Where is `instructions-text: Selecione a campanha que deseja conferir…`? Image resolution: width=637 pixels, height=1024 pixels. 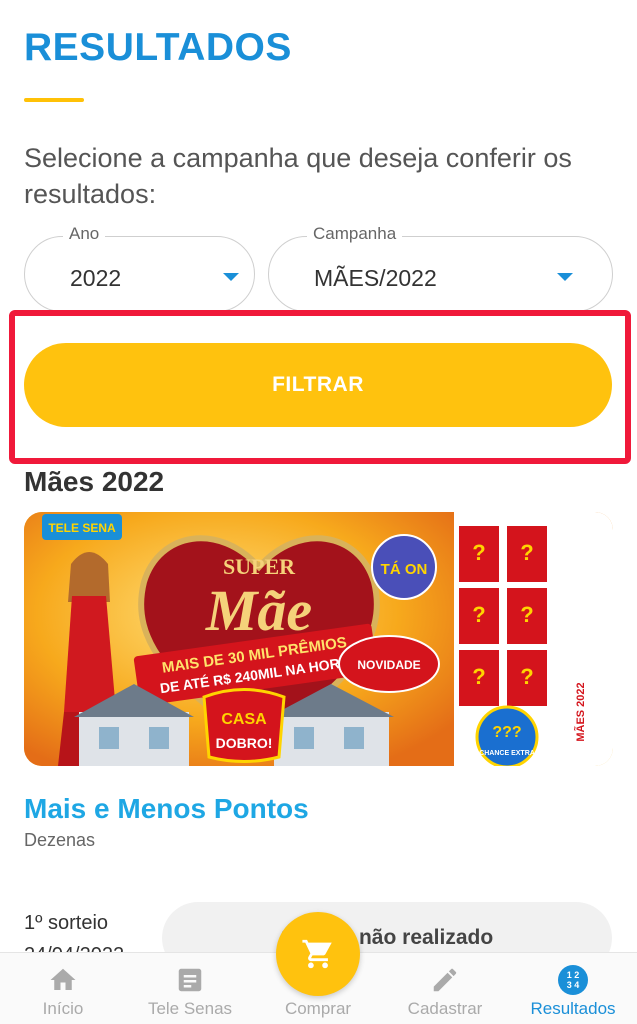
instructions-text: Selecione a campanha que deseja conferir… is located at coordinates (298, 176).